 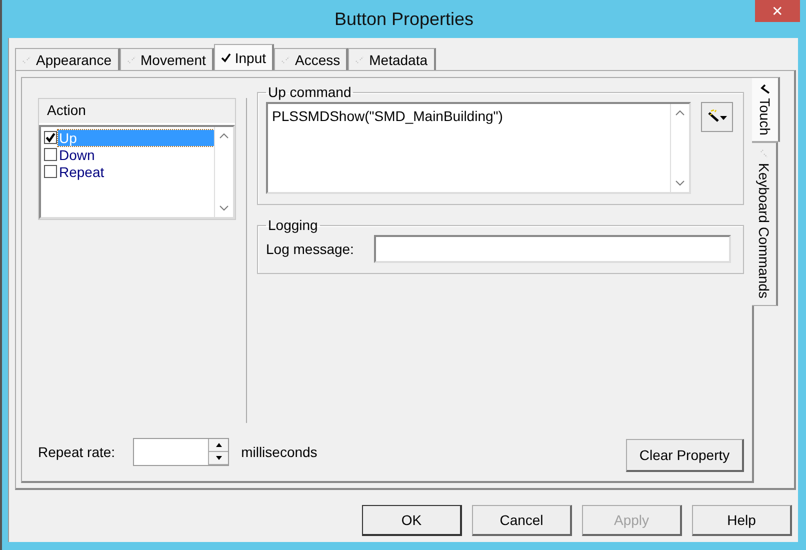 I want to click on tab: Input, so click(x=244, y=57).